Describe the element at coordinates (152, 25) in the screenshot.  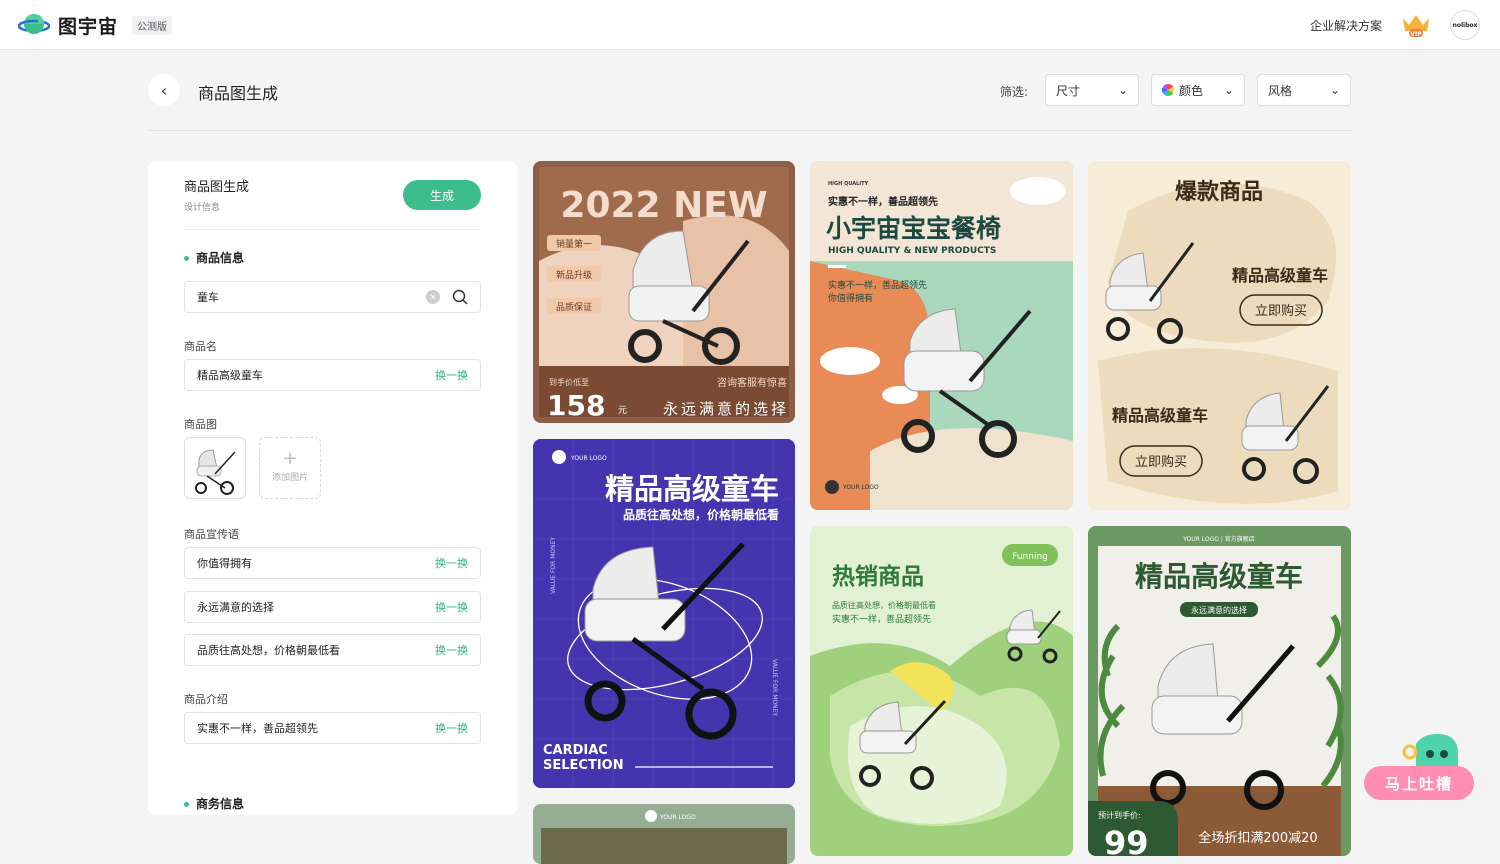
I see `beta-badge: 公测版` at that location.